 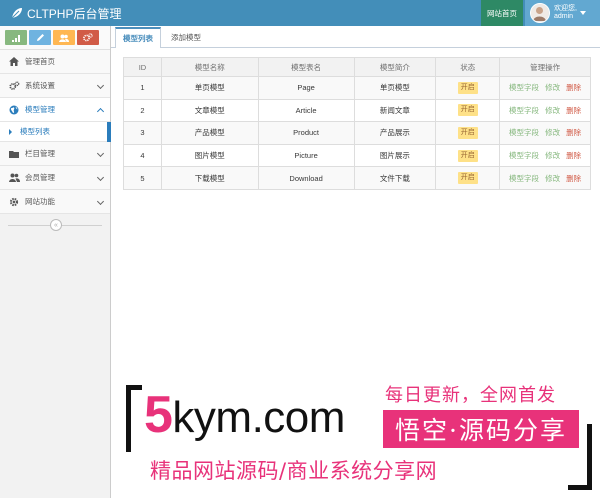 I want to click on user-menu: 欢迎您, admin, so click(x=562, y=13).